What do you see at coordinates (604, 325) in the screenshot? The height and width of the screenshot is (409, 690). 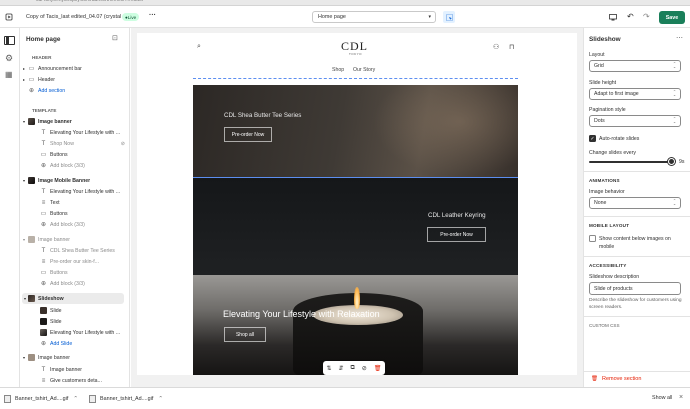 I see `custom-css-heading: CUSTOM CSS` at bounding box center [604, 325].